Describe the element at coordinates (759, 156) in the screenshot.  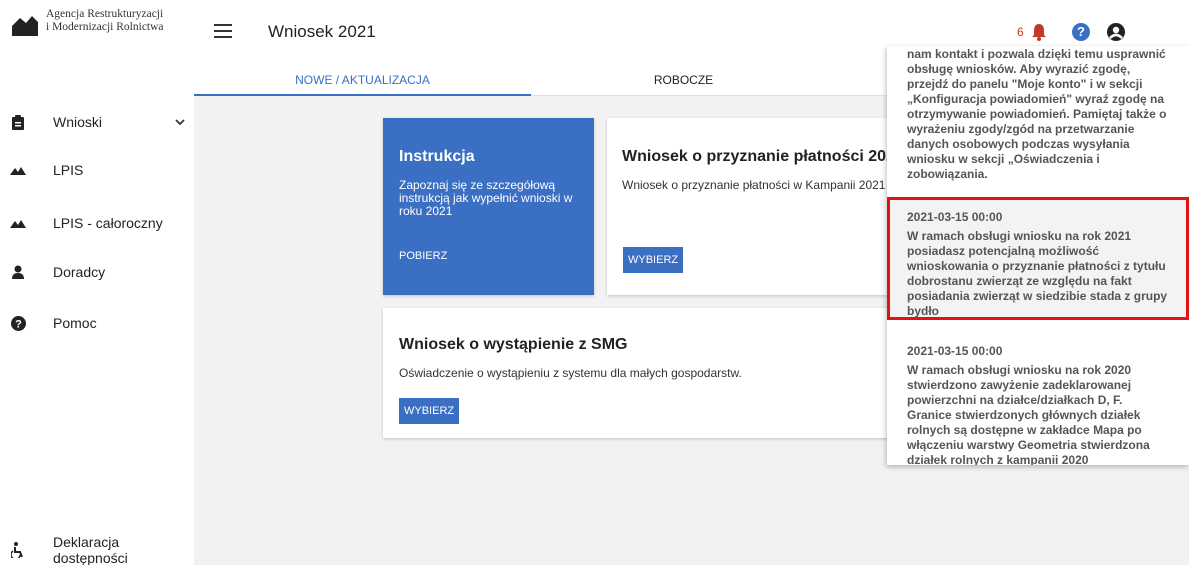
I see `card-title: Wniosek o przyznanie płatności 2021` at that location.